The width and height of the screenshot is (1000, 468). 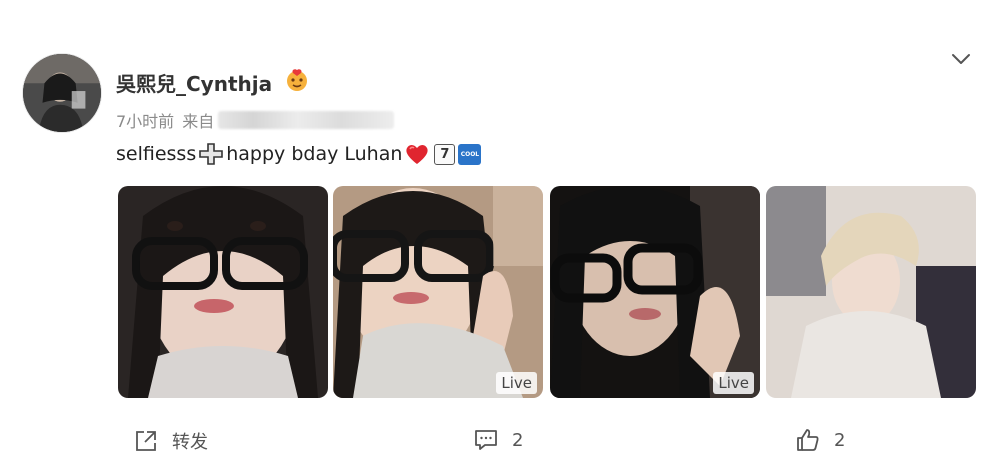 I want to click on comment-button: 2, so click(x=498, y=440).